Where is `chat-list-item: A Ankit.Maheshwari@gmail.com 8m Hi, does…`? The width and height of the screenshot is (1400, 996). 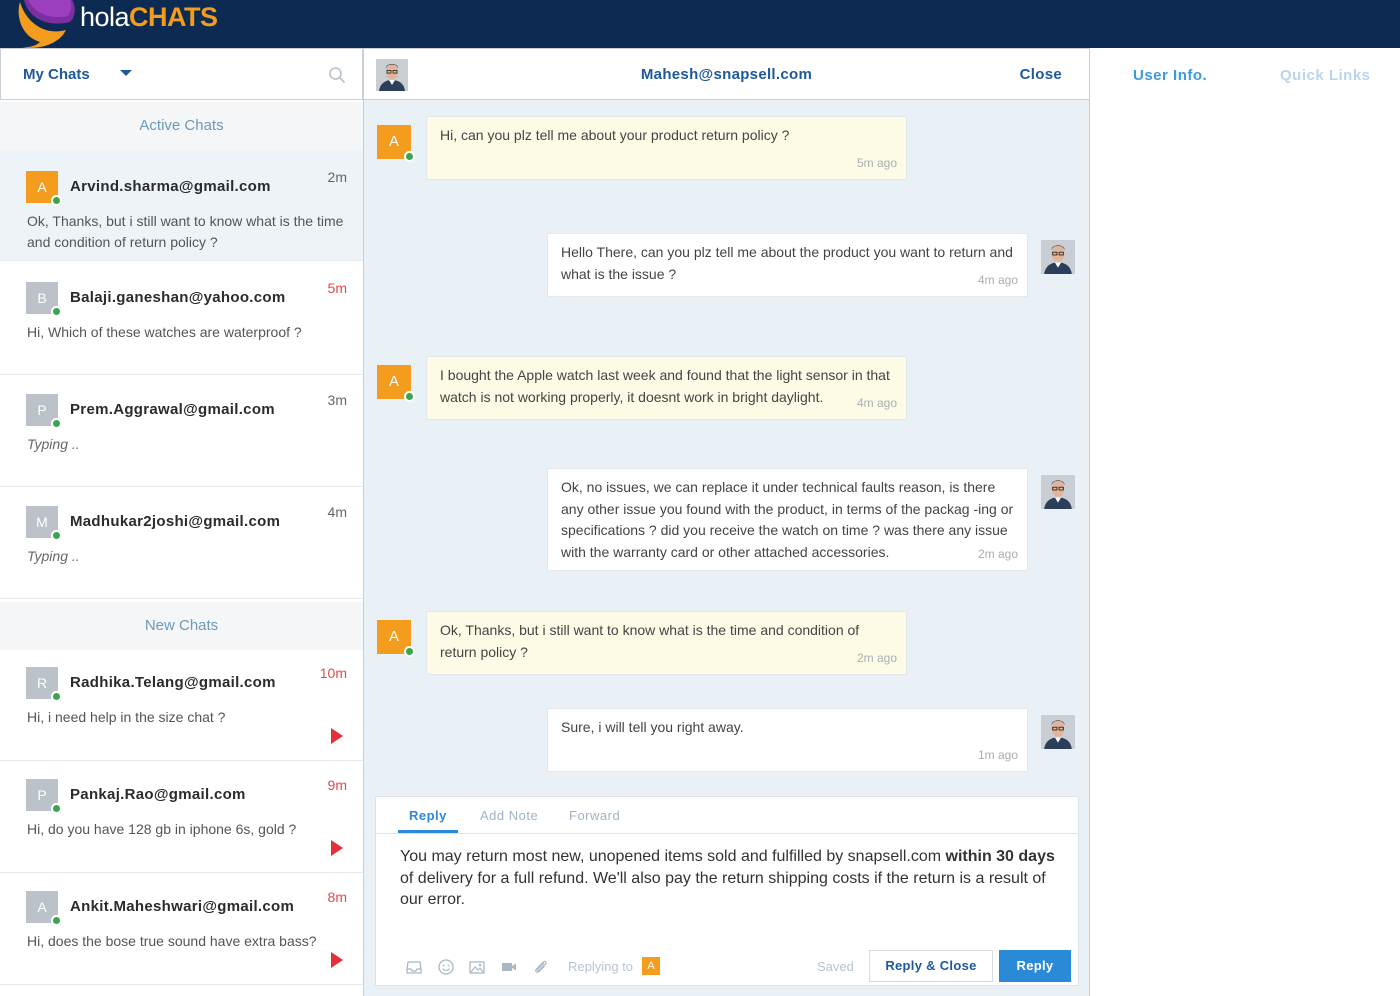
chat-list-item: A Ankit.Maheshwari@gmail.com 8m Hi, does… is located at coordinates (181, 929).